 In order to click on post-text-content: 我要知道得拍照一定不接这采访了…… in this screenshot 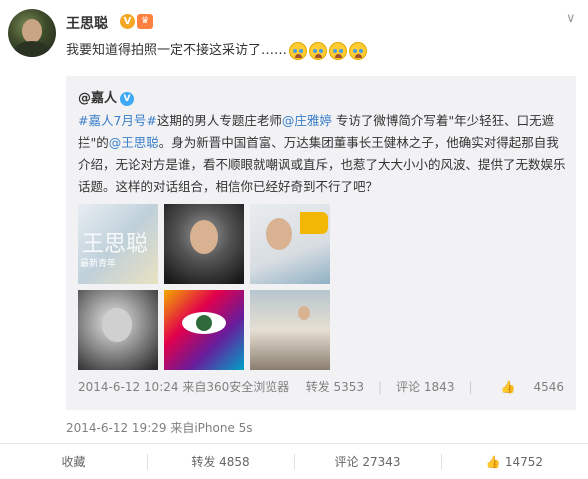, I will do `click(177, 50)`.